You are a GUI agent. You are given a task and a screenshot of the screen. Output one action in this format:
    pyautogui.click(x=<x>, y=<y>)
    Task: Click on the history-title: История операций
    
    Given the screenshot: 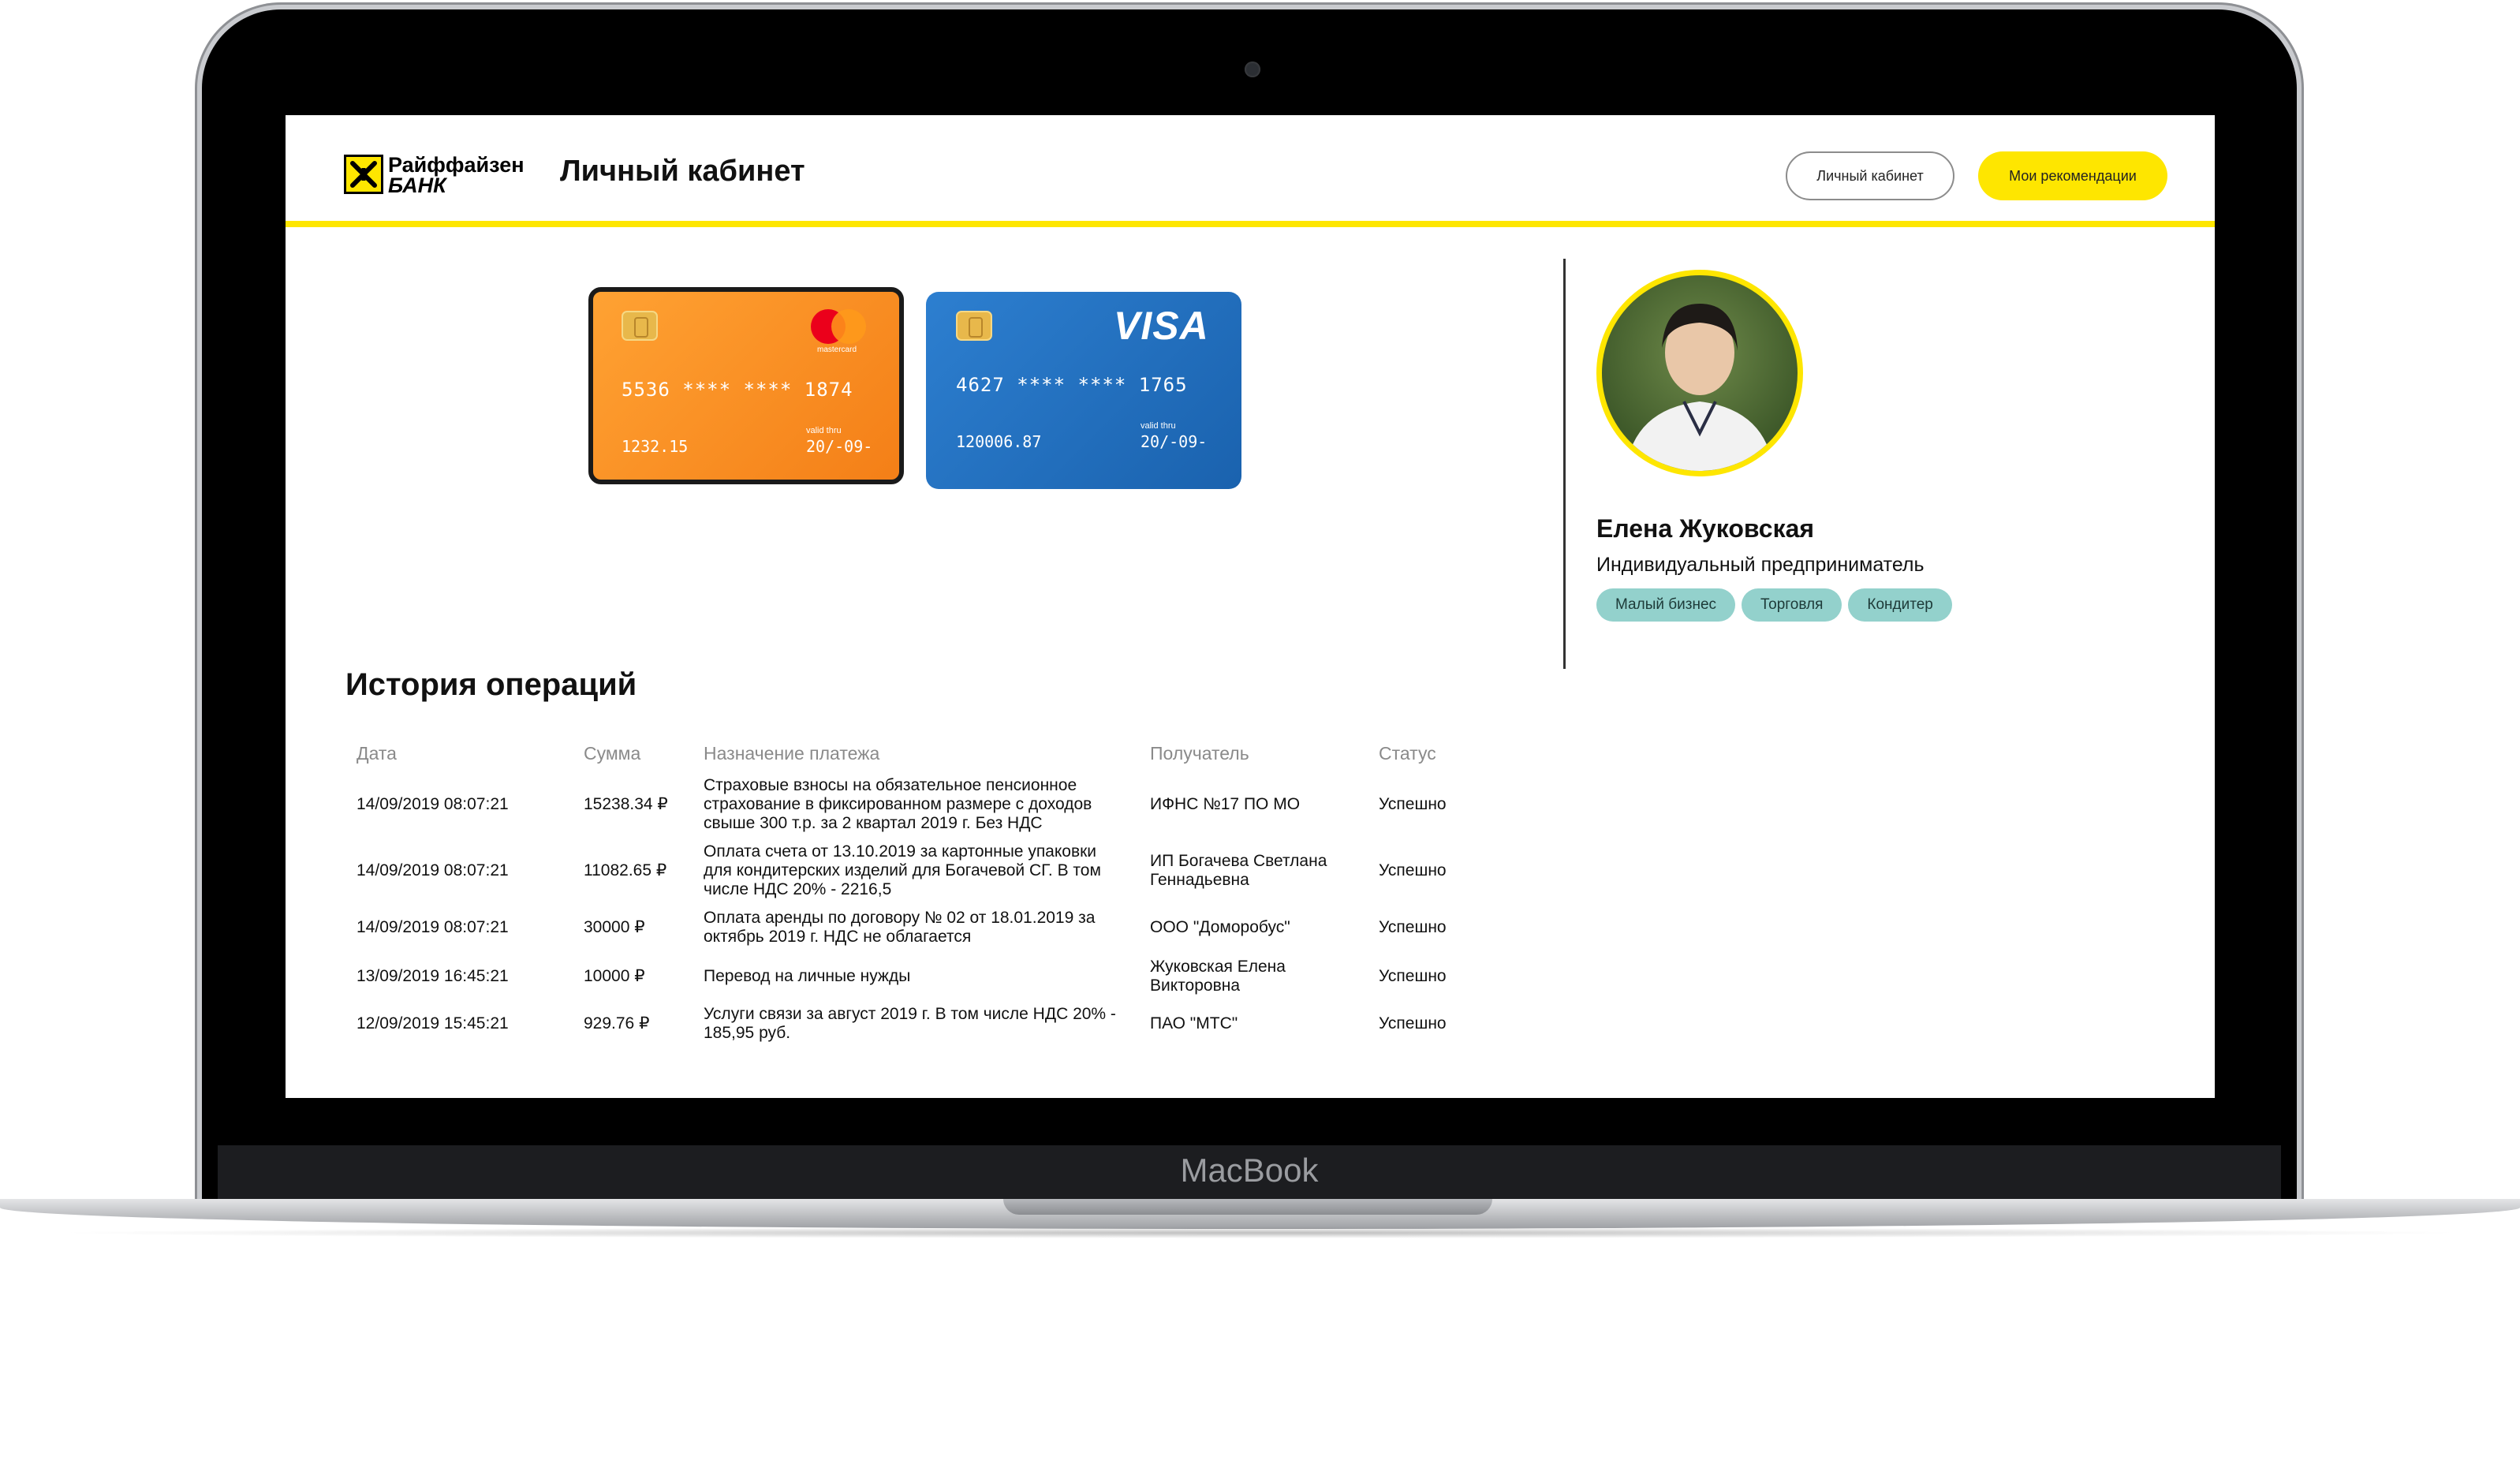 What is the action you would take?
    pyautogui.click(x=491, y=685)
    